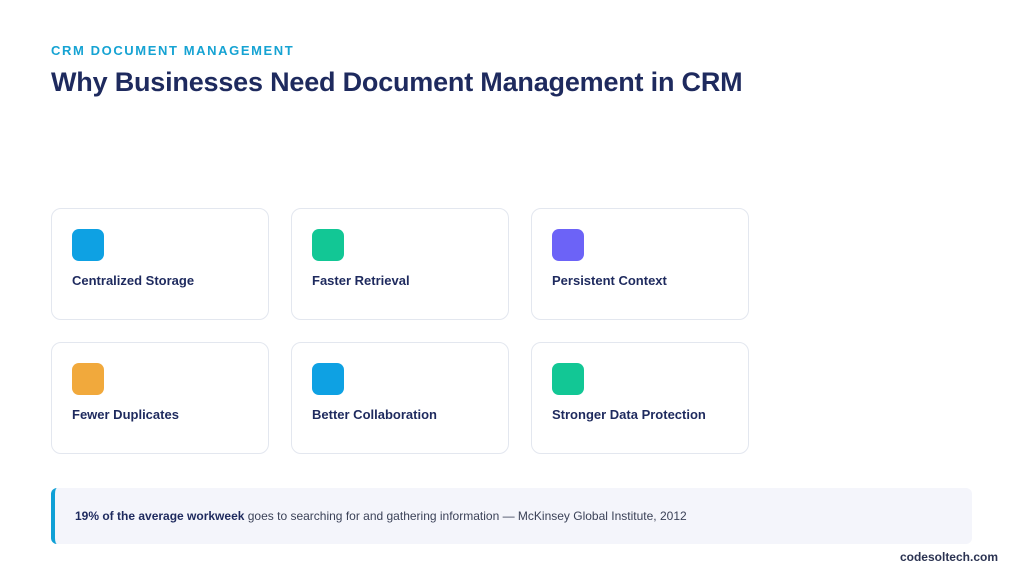 This screenshot has width=1024, height=584. What do you see at coordinates (374, 414) in the screenshot?
I see `benefit-label: Better Collaboration` at bounding box center [374, 414].